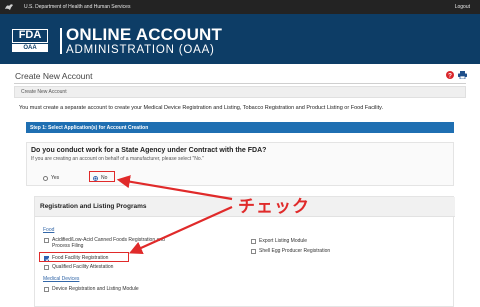 The image size is (480, 307). I want to click on hhs-eagle-icon, so click(9, 7).